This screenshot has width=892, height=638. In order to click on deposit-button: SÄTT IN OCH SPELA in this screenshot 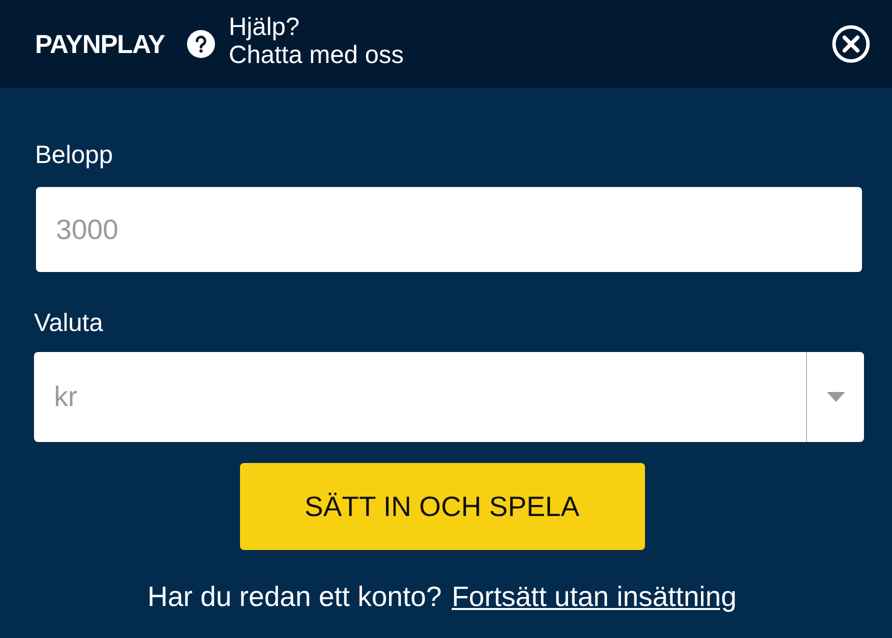, I will do `click(442, 506)`.